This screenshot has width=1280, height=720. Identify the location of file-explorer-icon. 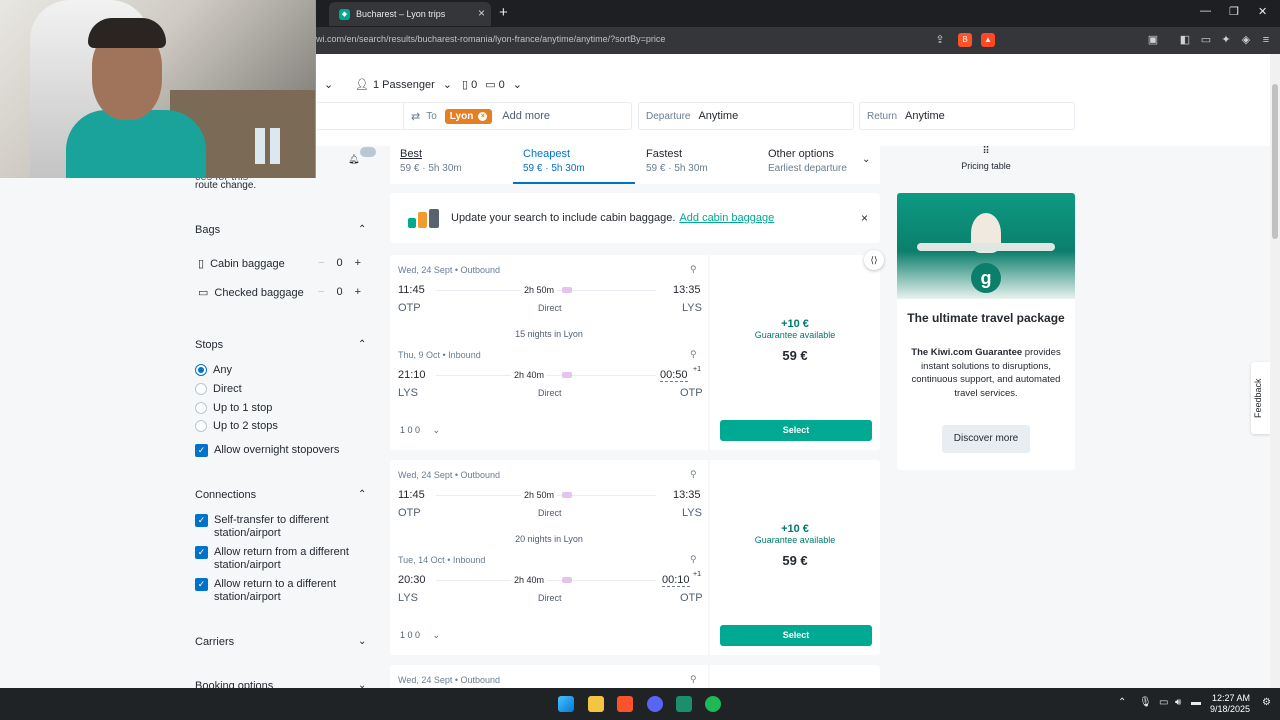
(596, 704).